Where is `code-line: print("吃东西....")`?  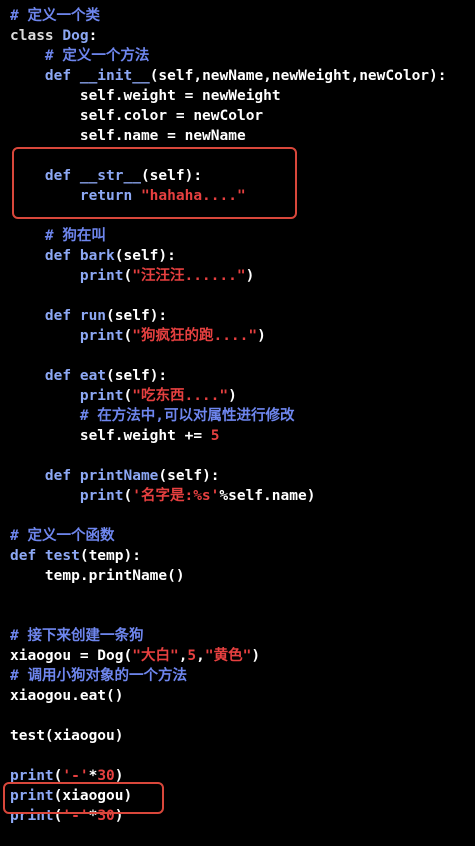 code-line: print("吃东西....") is located at coordinates (240, 396).